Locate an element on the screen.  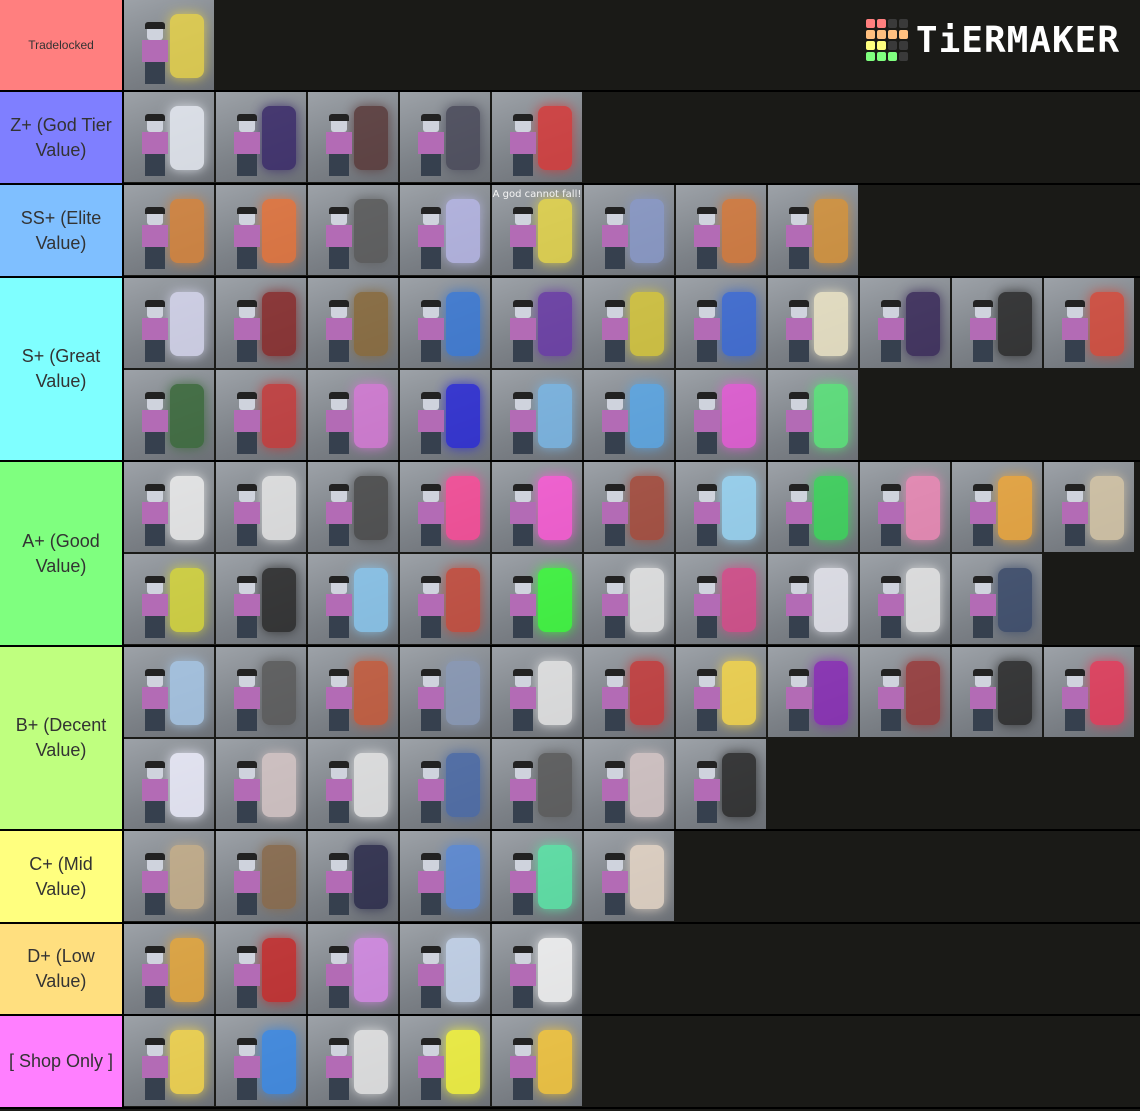
tier-label: Z+ (God Tier Value) is located at coordinates (62, 137).